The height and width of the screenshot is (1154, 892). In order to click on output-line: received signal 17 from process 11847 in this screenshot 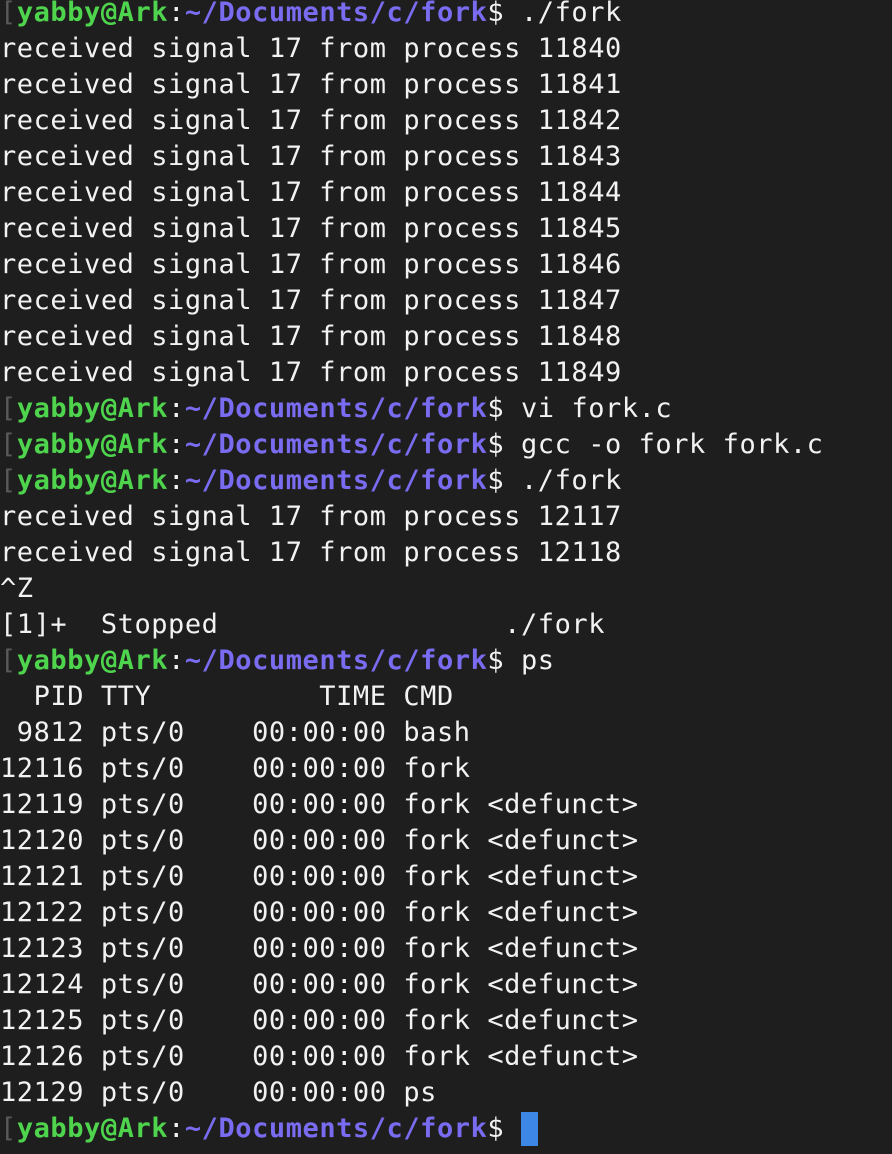, I will do `click(311, 300)`.